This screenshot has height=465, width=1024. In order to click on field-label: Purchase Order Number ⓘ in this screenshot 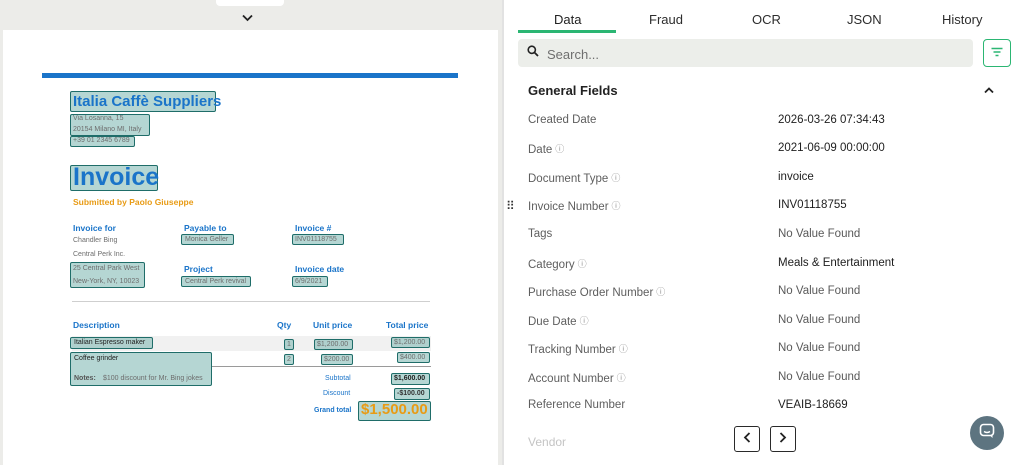, I will do `click(597, 292)`.